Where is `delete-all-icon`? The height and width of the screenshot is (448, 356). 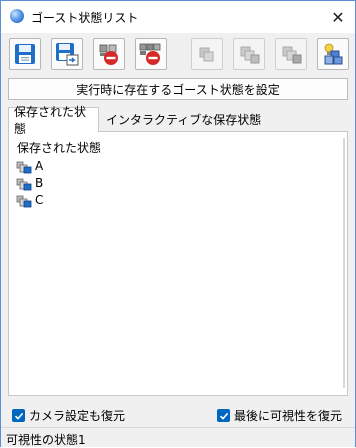 delete-all-icon is located at coordinates (150, 54).